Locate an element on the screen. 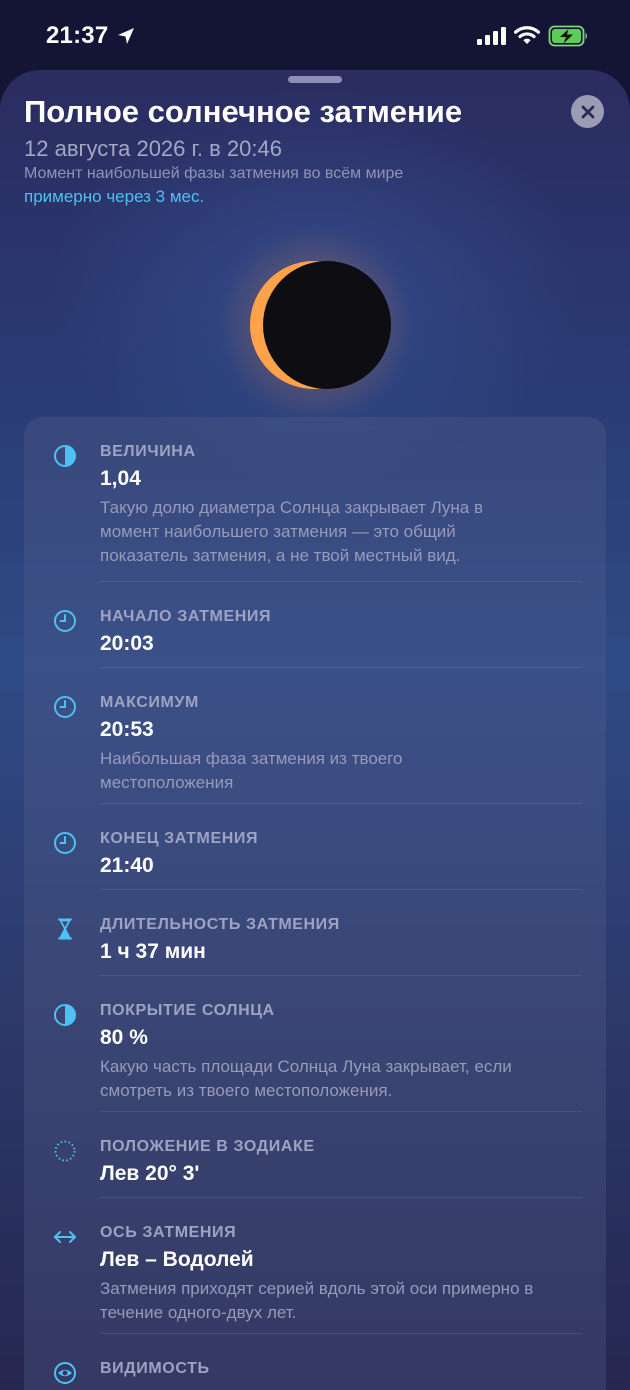 The width and height of the screenshot is (630, 1390). detail-label: НАЧАЛО ЗАТМЕНИЯ is located at coordinates (186, 616).